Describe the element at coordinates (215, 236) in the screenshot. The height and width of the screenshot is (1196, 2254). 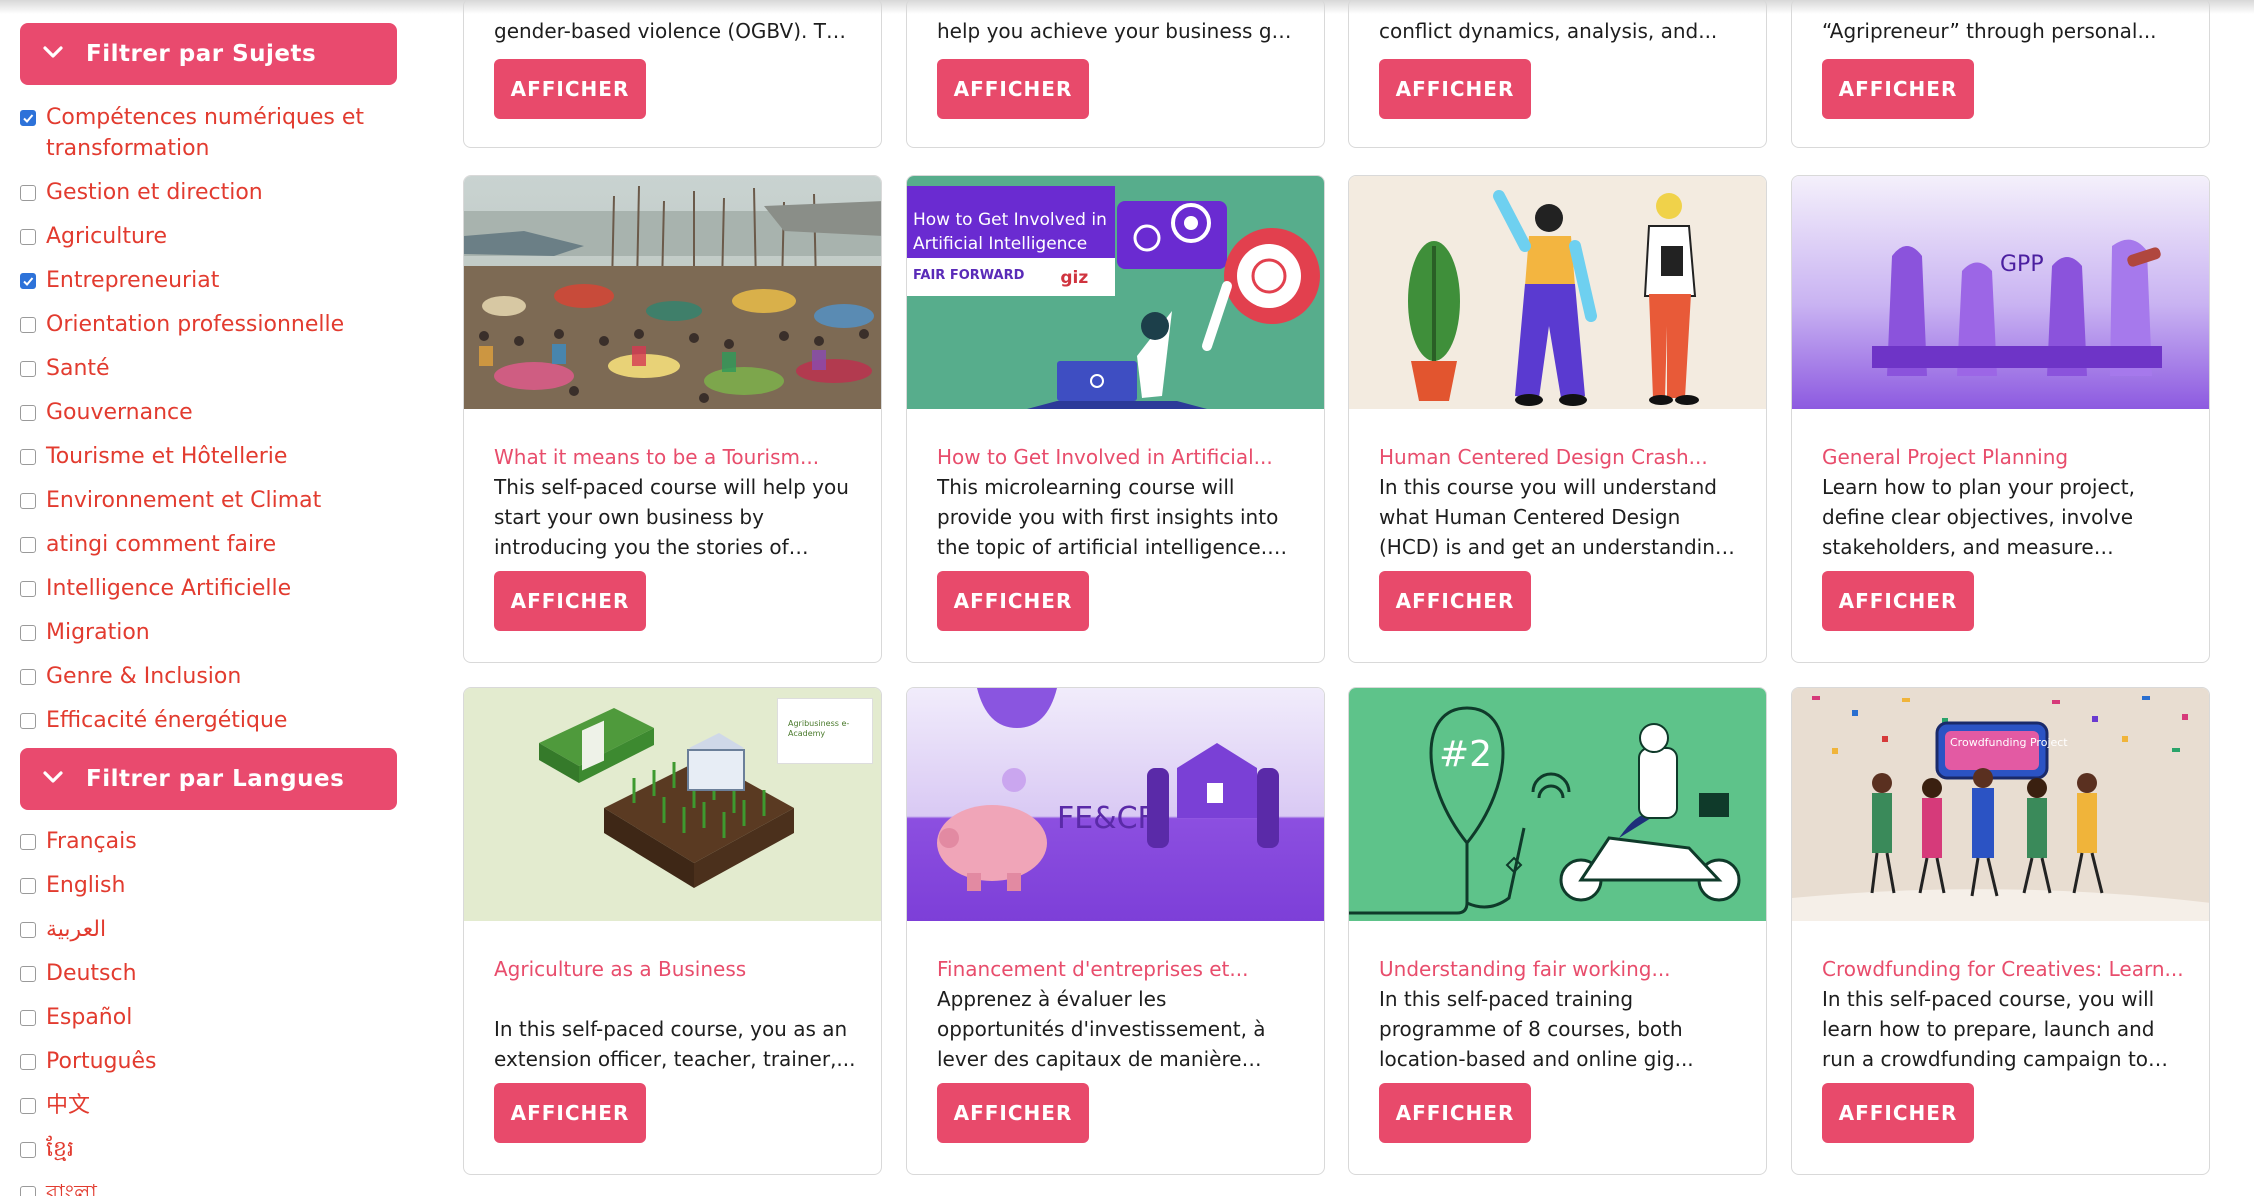
I see `subject-filter-option: Agriculture` at that location.